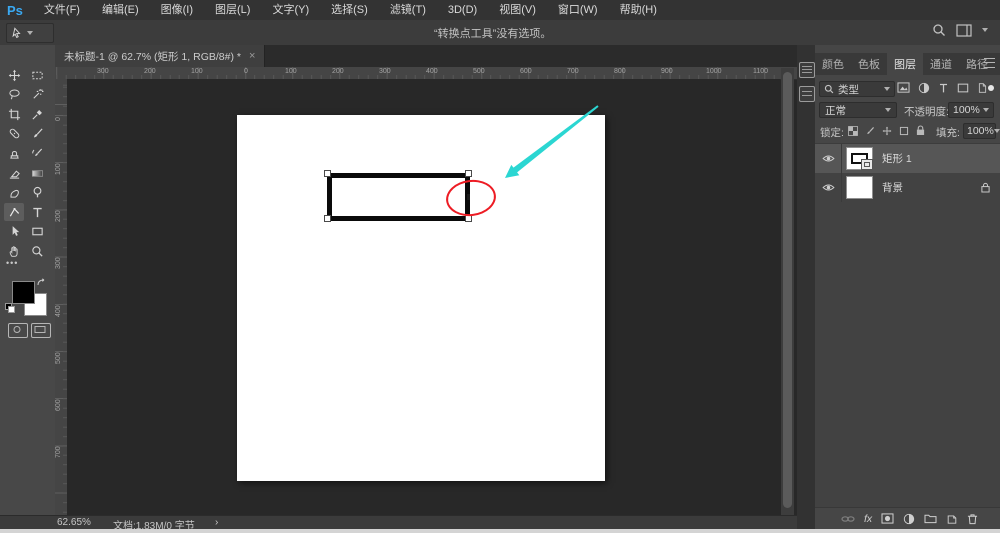 The width and height of the screenshot is (1000, 533). What do you see at coordinates (907, 325) in the screenshot?
I see `layers-list: 矩形 1 背景` at bounding box center [907, 325].